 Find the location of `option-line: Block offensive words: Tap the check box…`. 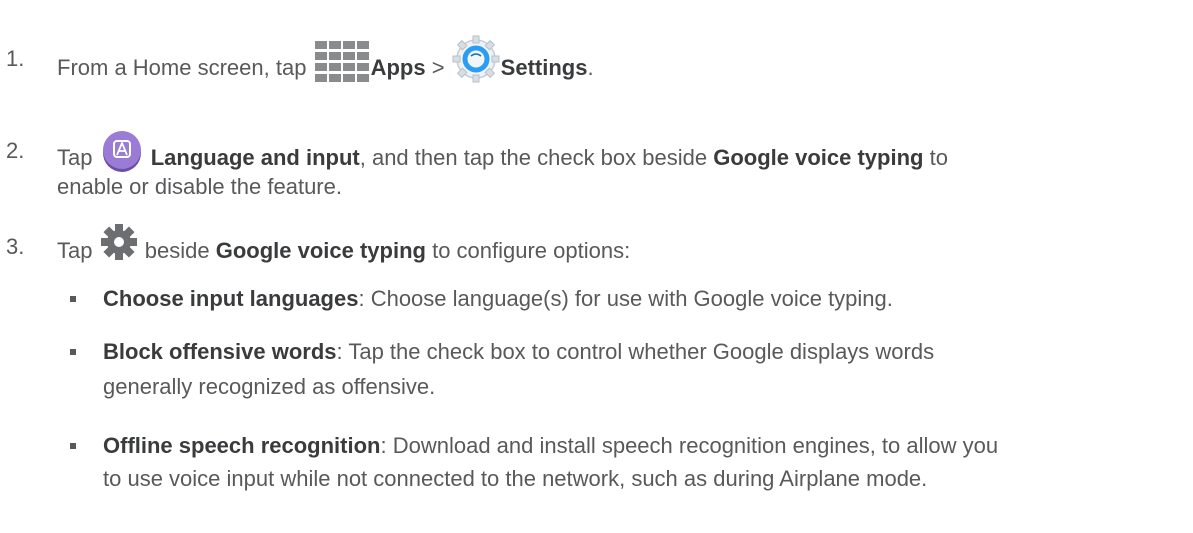

option-line: Block offensive words: Tap the check box… is located at coordinates (518, 352).